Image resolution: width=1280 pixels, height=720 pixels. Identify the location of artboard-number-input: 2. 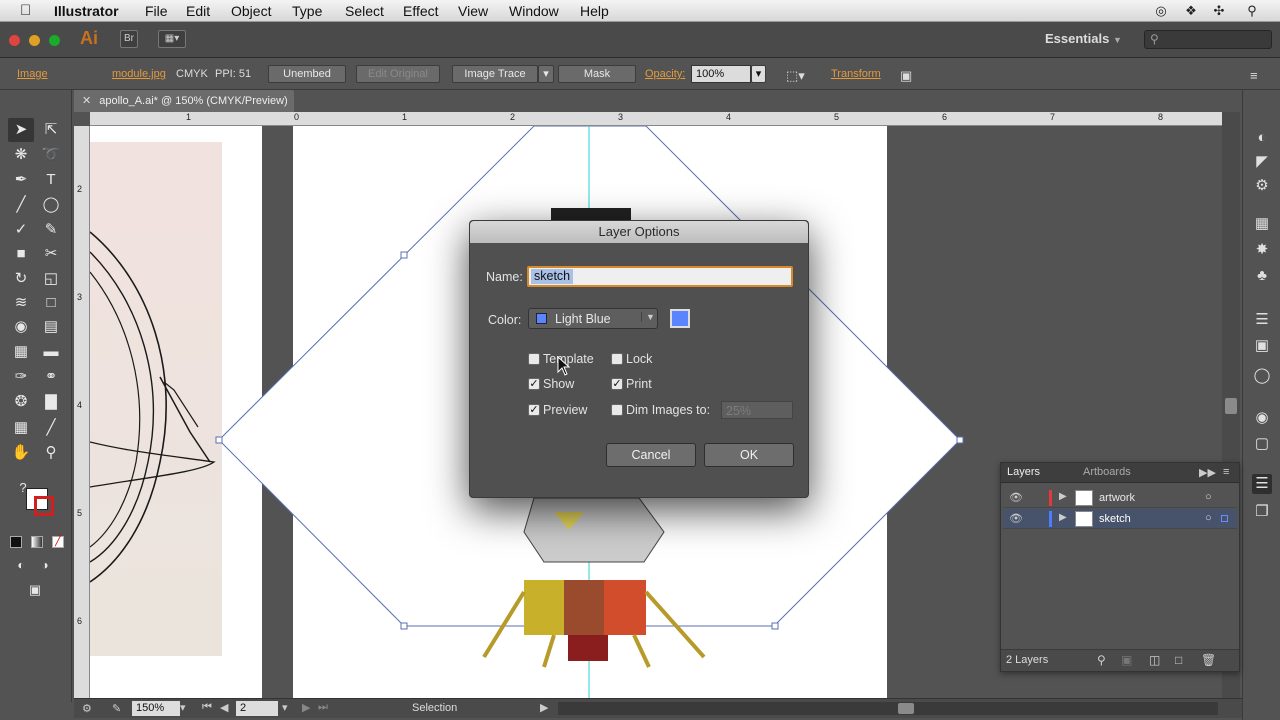
(257, 708).